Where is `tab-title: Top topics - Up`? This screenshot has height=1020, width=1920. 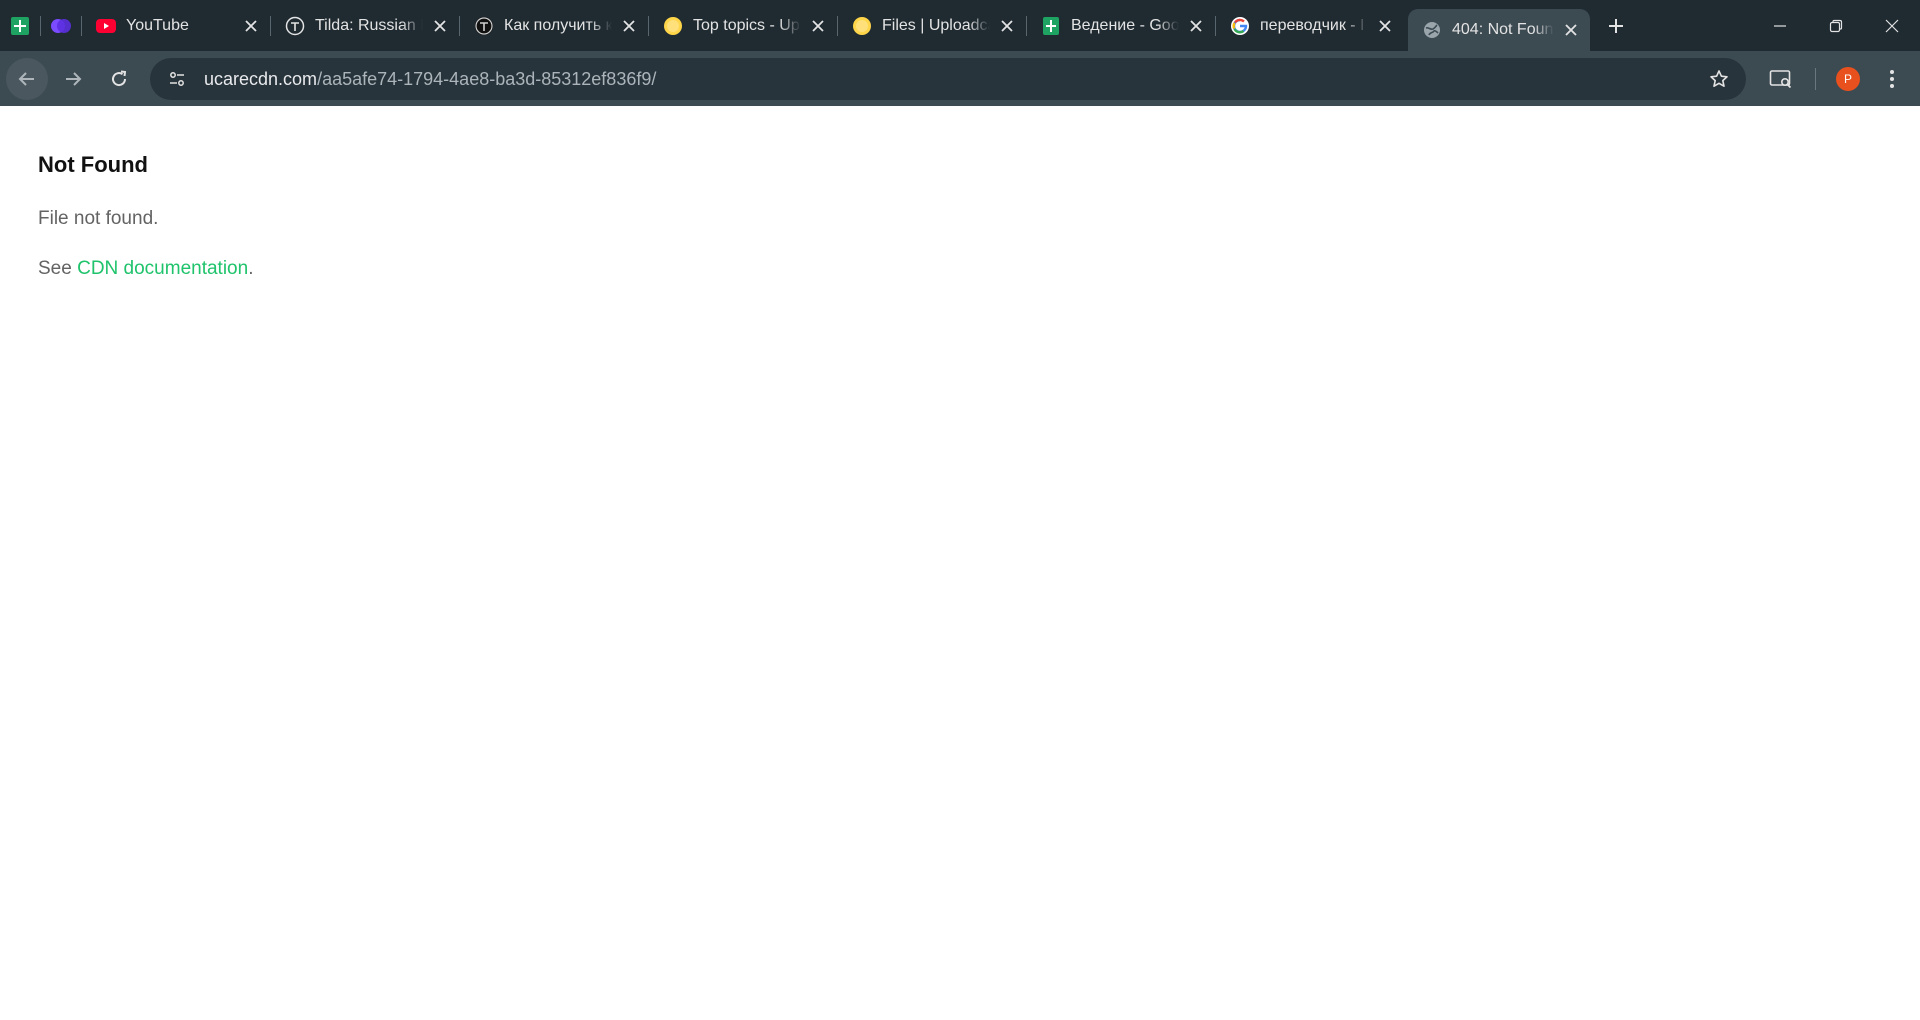 tab-title: Top topics - Up is located at coordinates (746, 25).